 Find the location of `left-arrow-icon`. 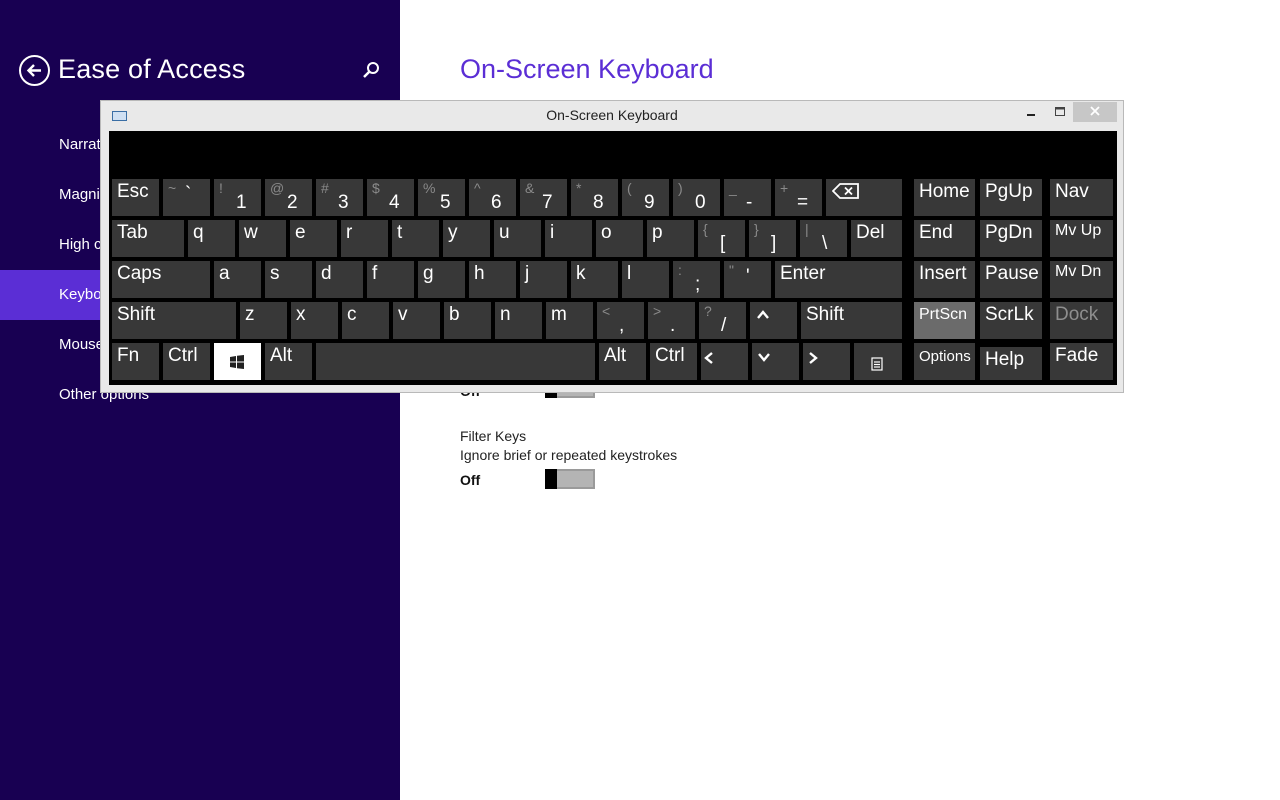

left-arrow-icon is located at coordinates (708, 358).